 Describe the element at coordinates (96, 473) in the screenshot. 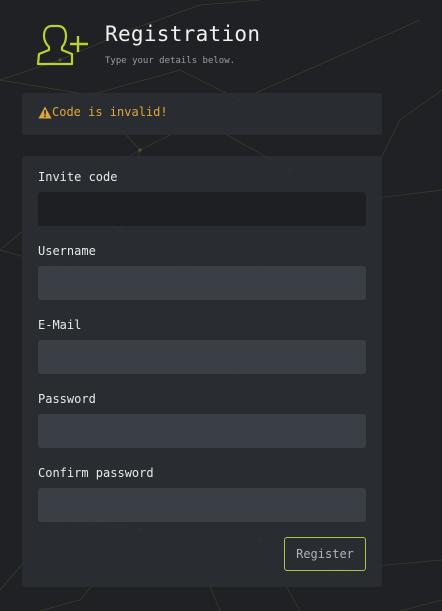

I see `confirm-password-label: Confirm password` at that location.